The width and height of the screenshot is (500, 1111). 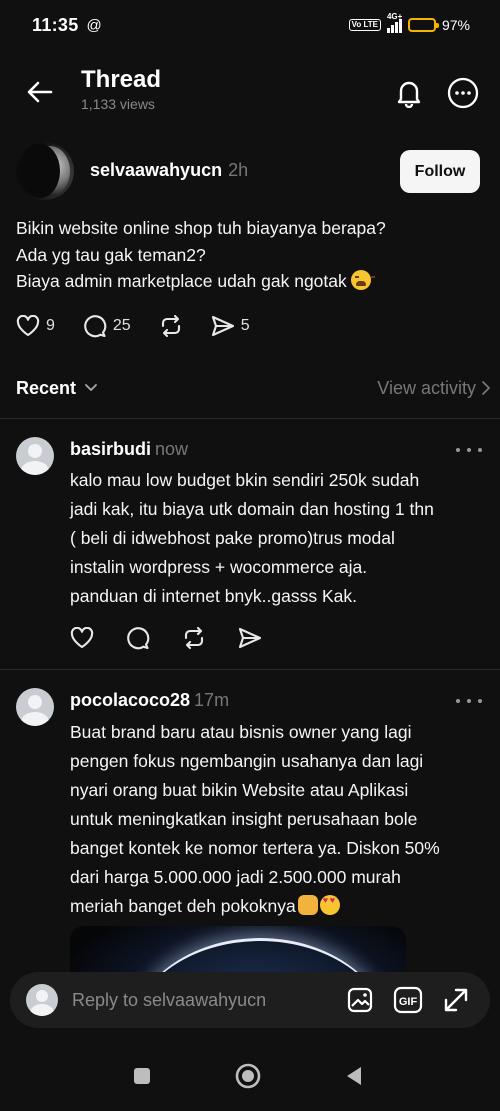 What do you see at coordinates (364, 25) in the screenshot?
I see `volte-icon: Vo LTE` at bounding box center [364, 25].